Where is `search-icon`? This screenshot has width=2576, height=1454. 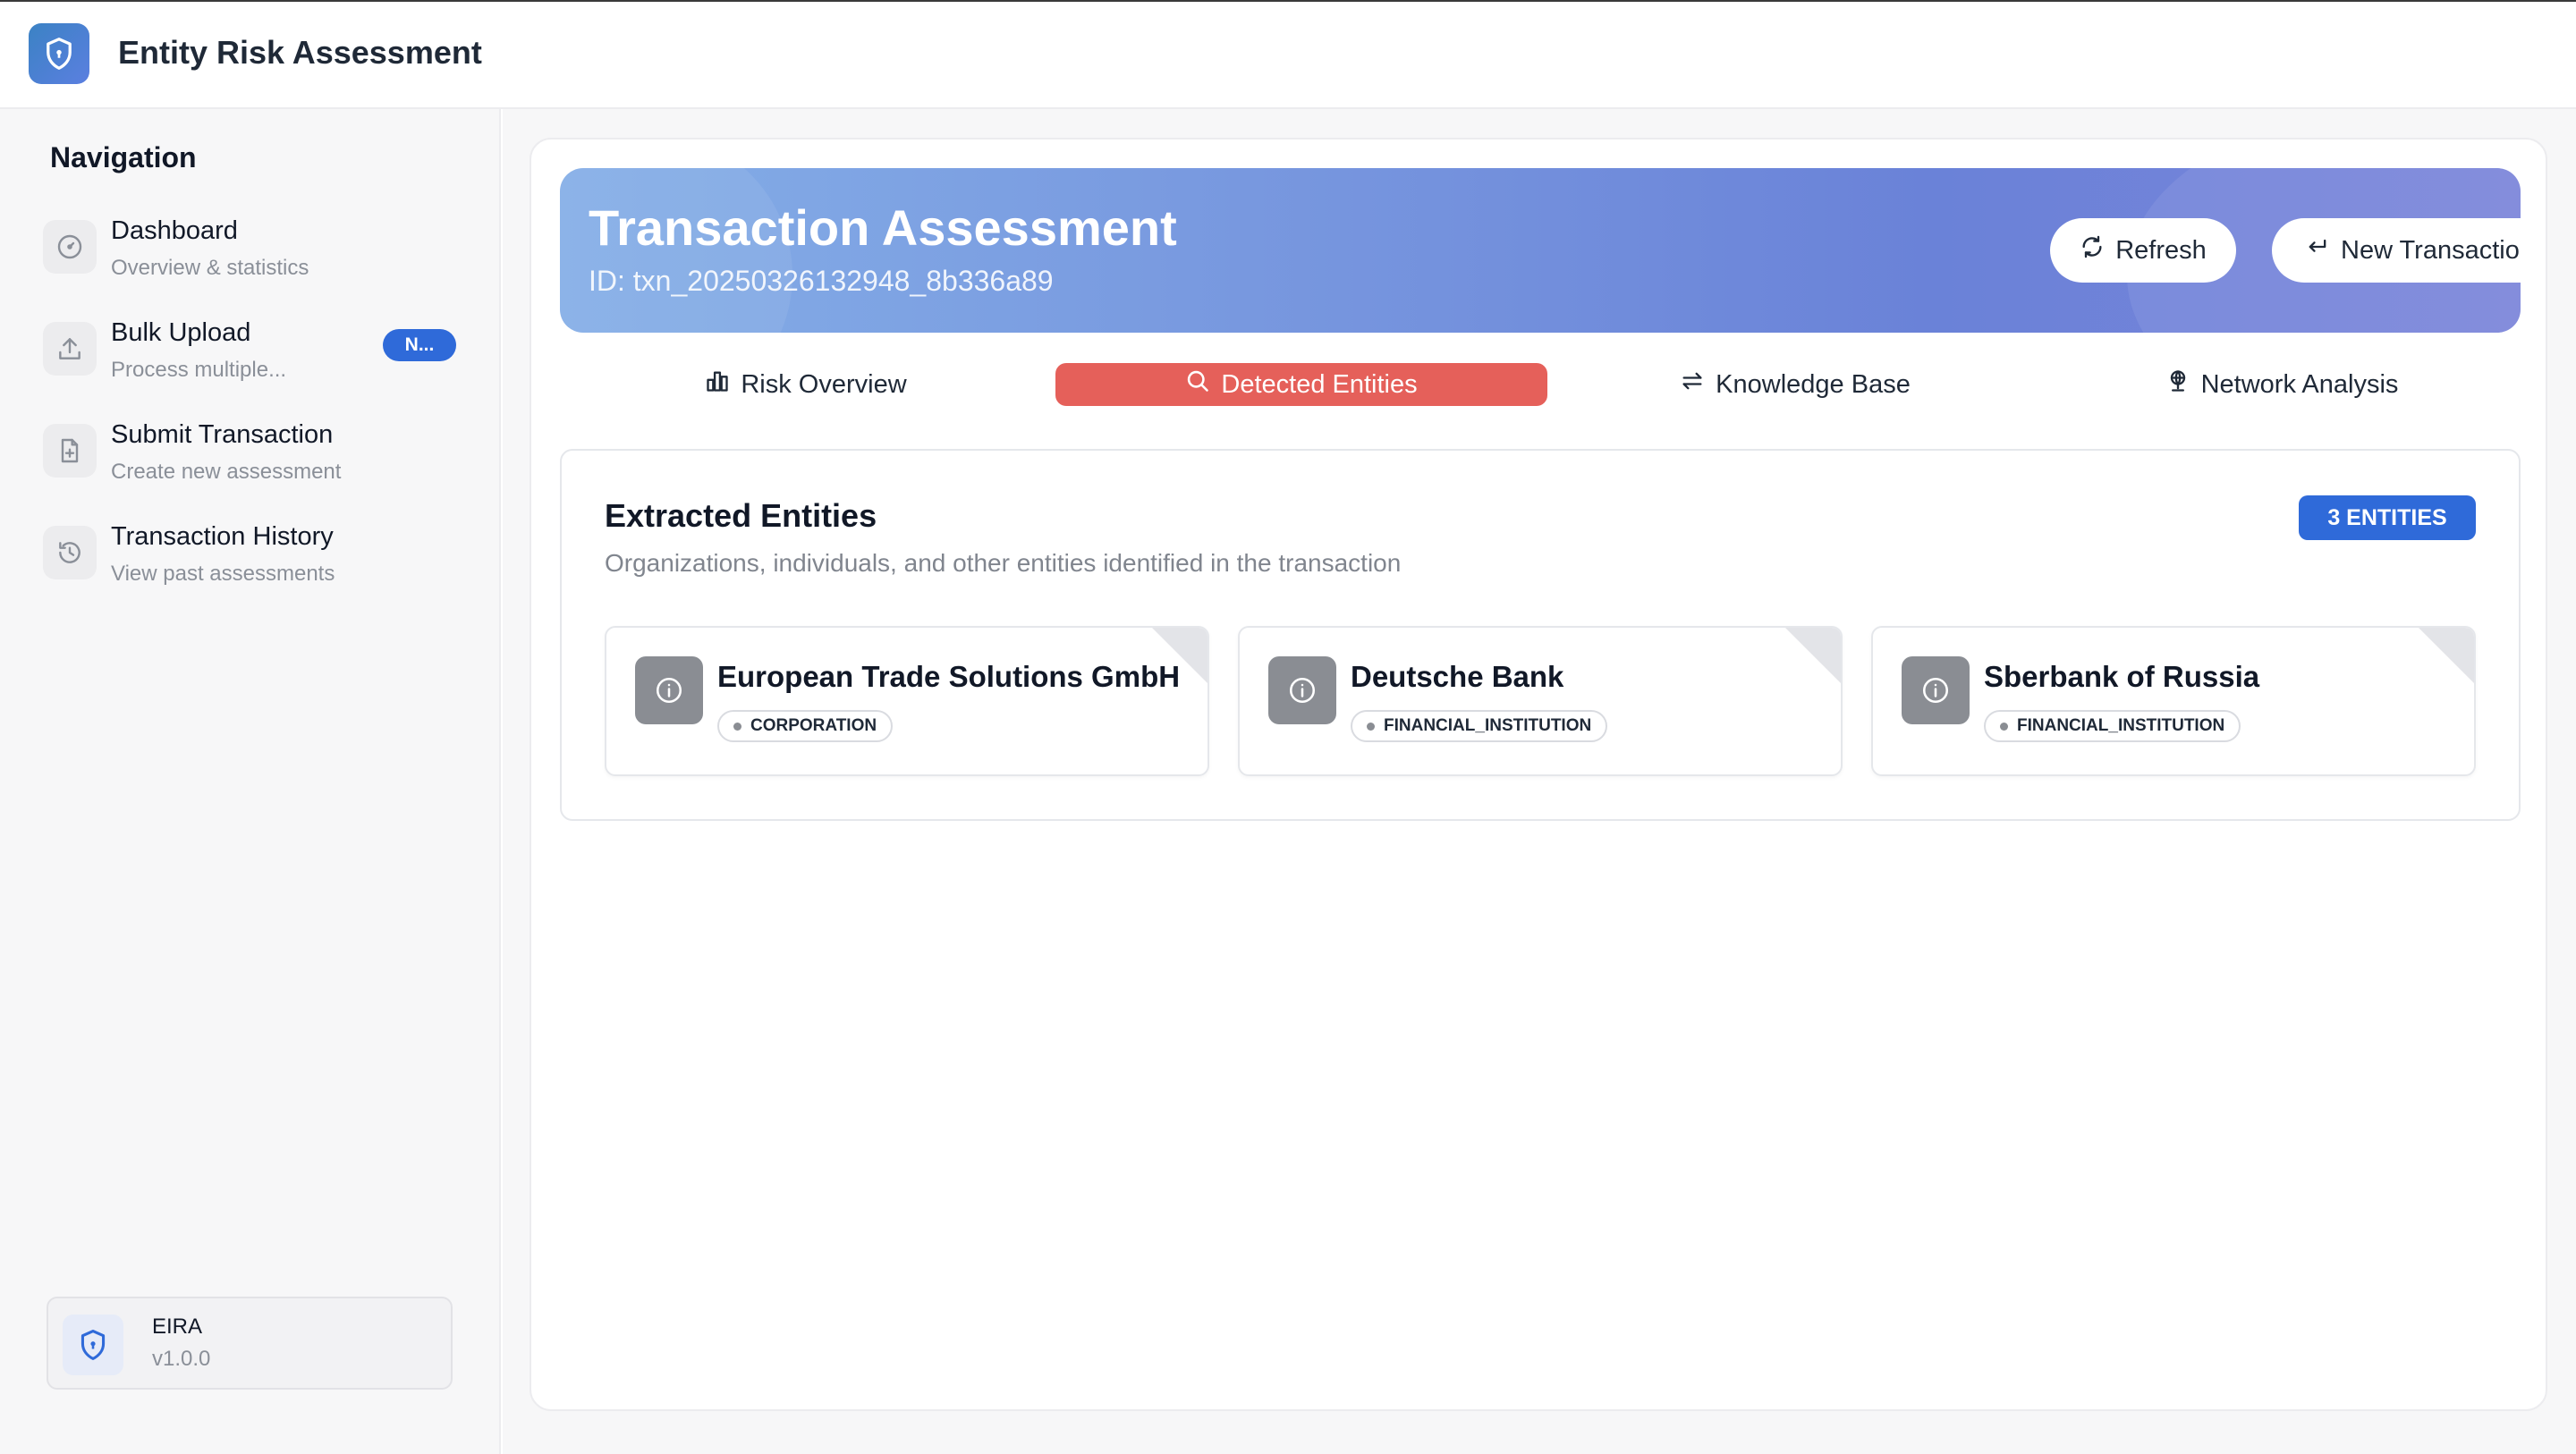 search-icon is located at coordinates (1197, 384).